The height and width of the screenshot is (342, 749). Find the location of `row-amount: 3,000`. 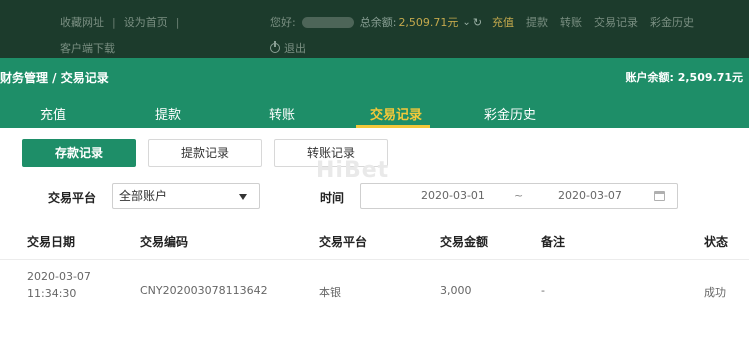

row-amount: 3,000 is located at coordinates (456, 290).